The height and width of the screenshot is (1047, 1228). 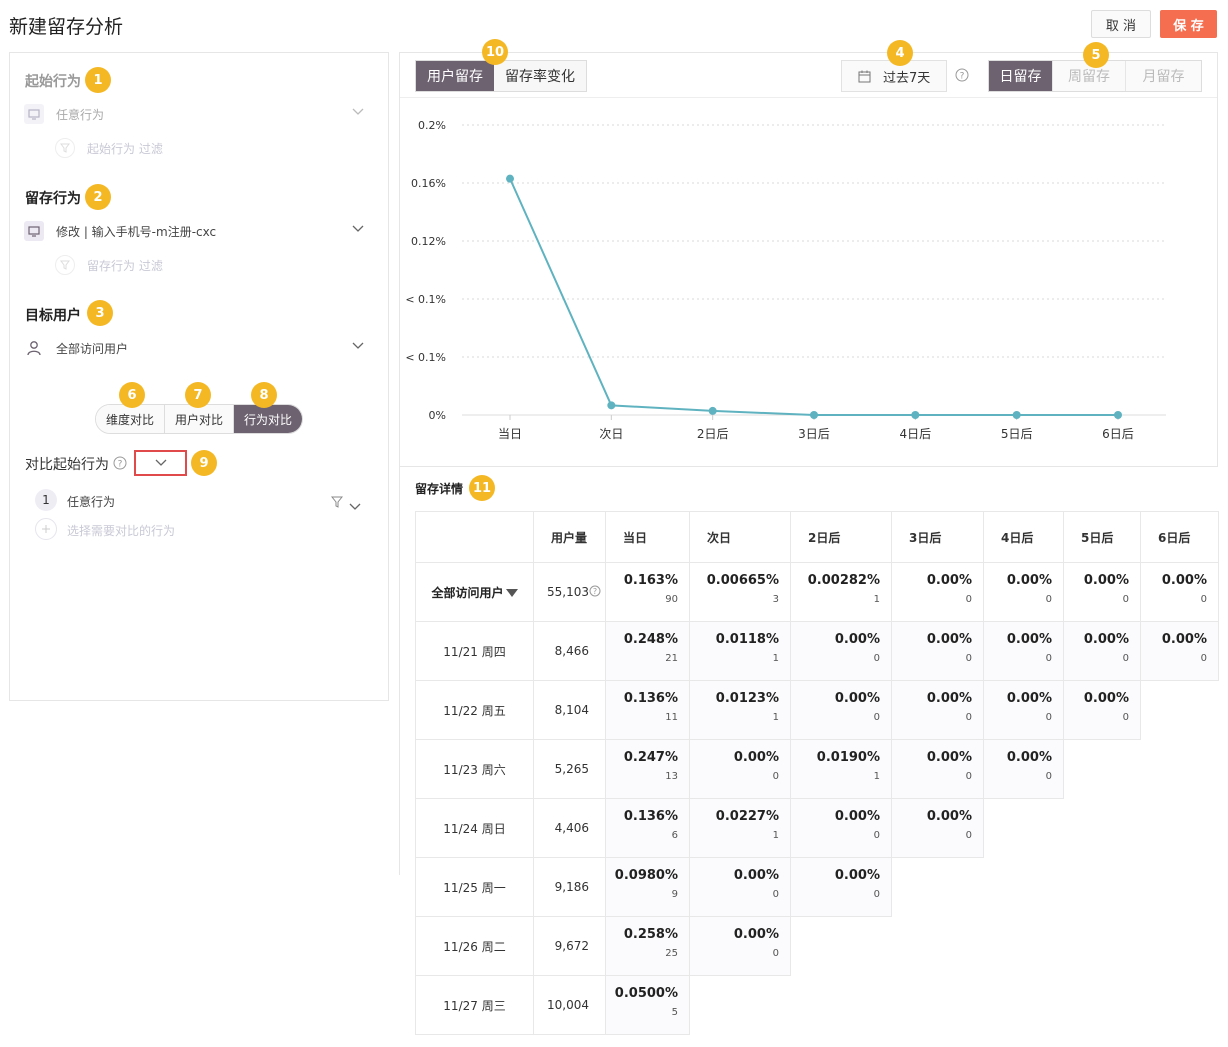 What do you see at coordinates (194, 114) in the screenshot?
I see `start-behavior-select: 任意行为` at bounding box center [194, 114].